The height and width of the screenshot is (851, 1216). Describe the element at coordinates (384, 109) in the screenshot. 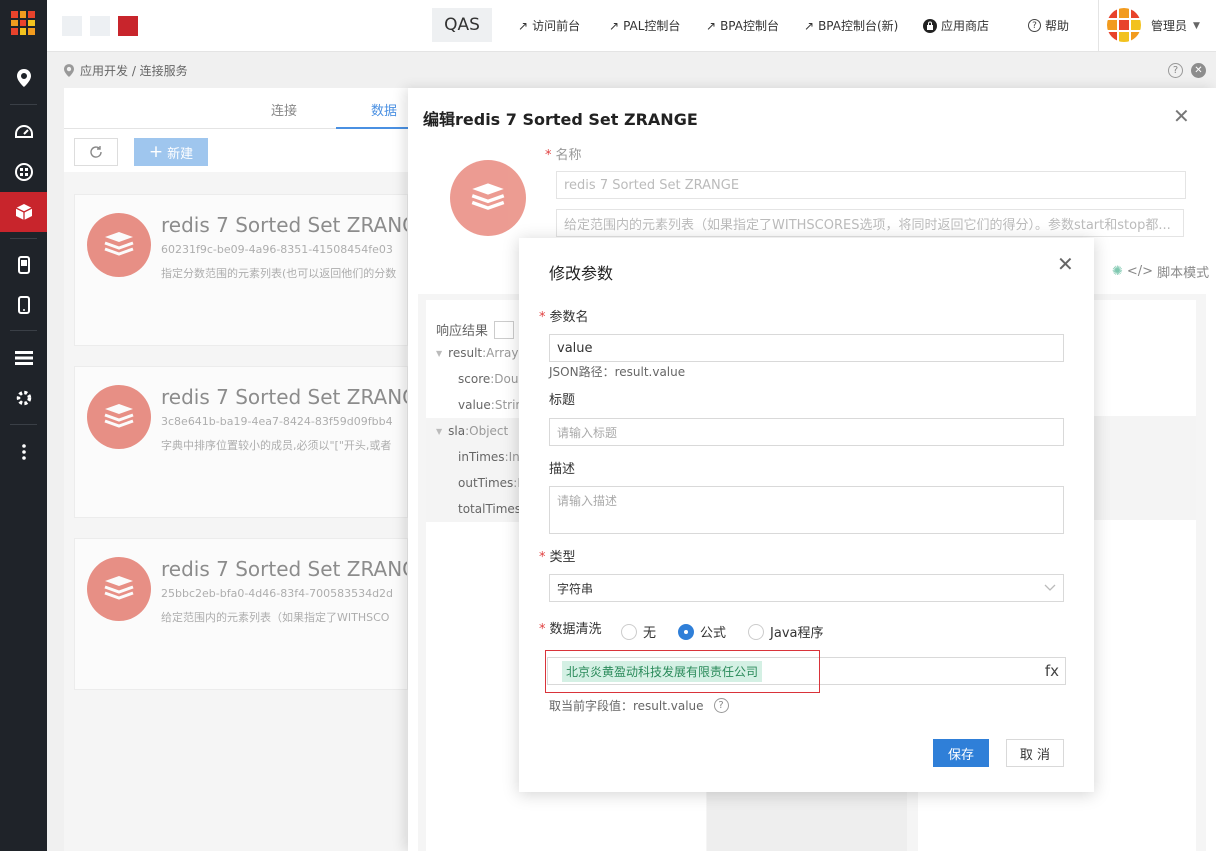

I see `tab-data: 数据` at that location.